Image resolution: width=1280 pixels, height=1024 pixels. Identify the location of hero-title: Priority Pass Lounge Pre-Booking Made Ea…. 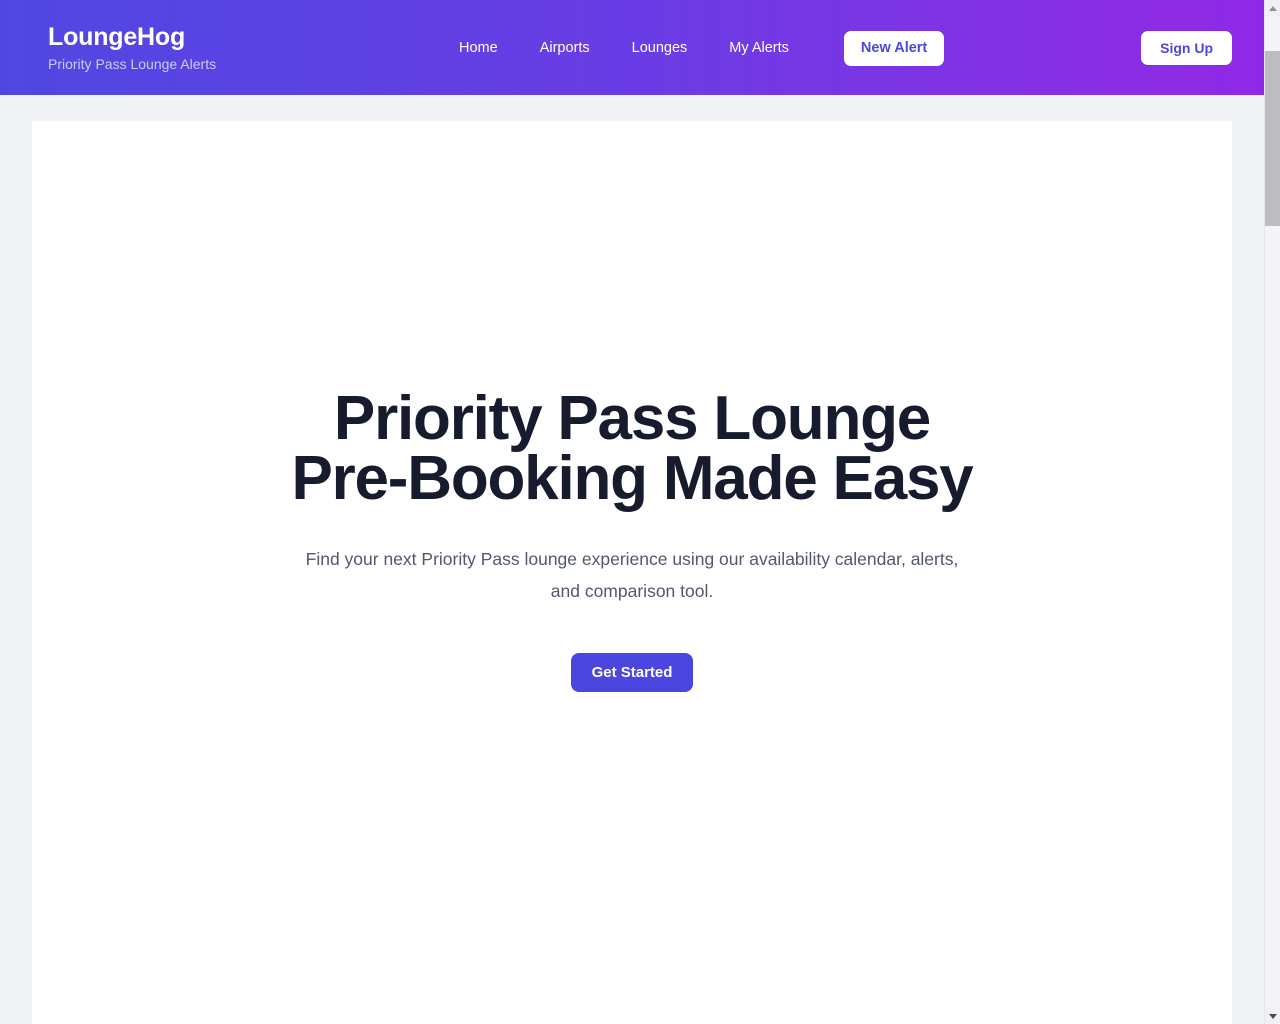
(632, 448).